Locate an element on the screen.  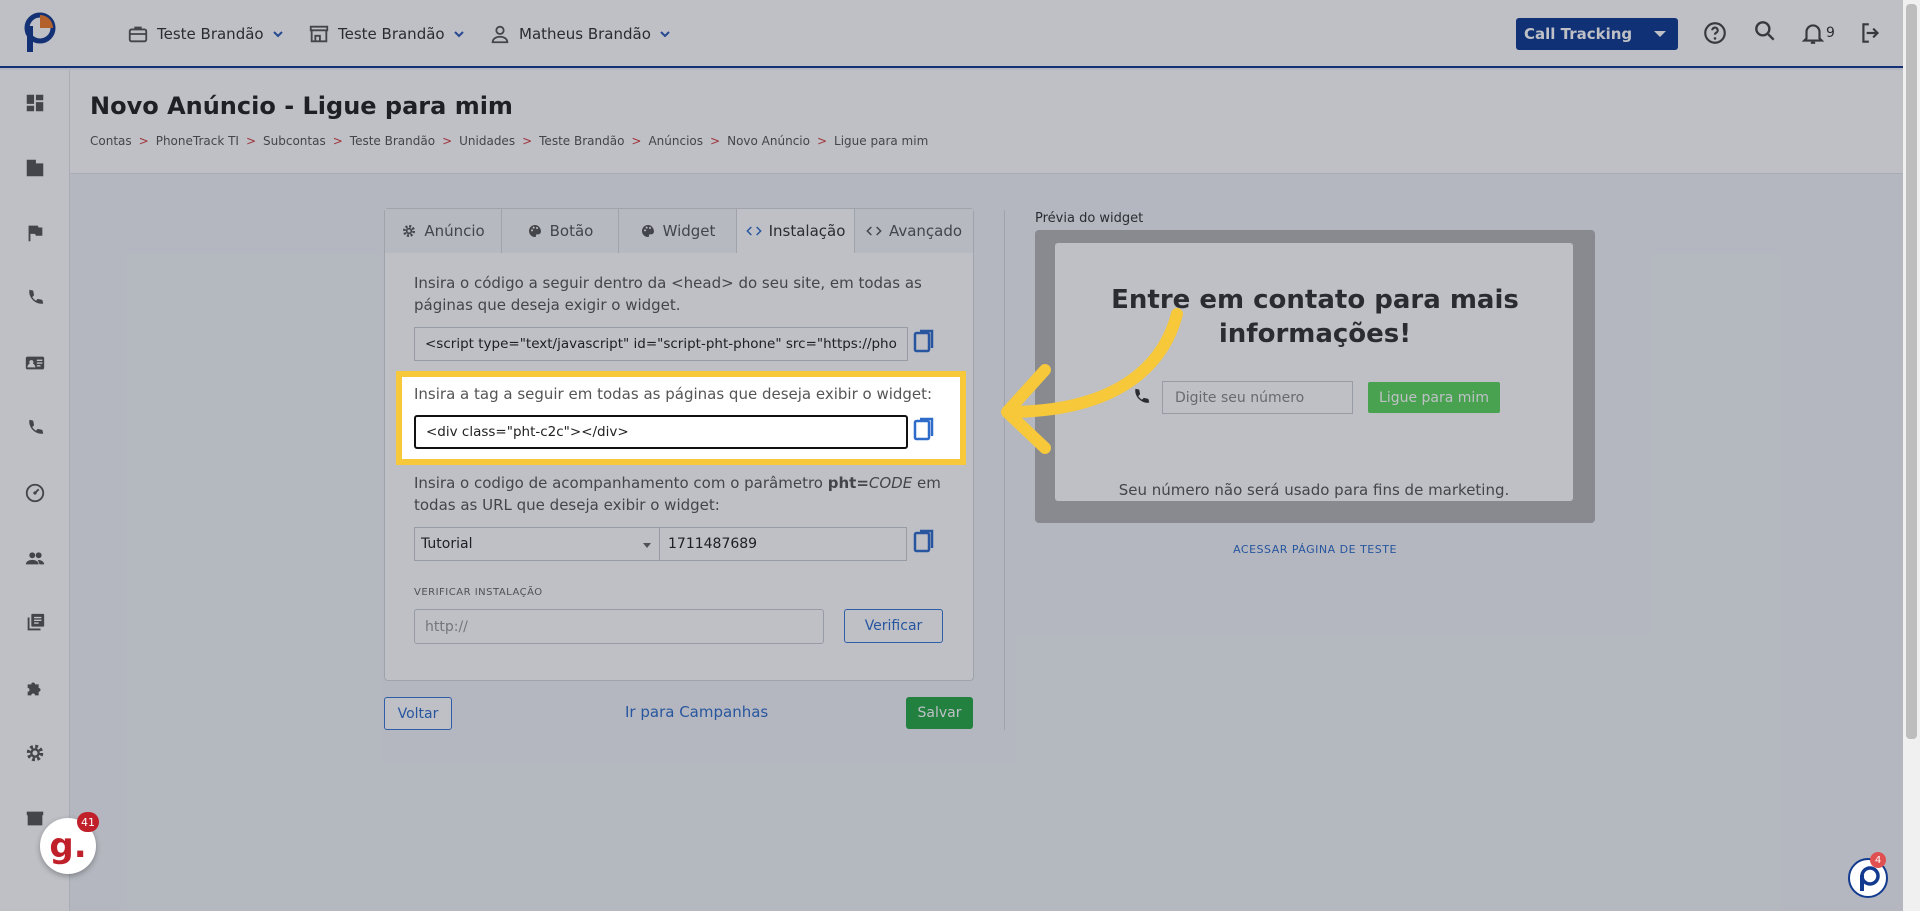
breadcrumb-item: Contas is located at coordinates (111, 141).